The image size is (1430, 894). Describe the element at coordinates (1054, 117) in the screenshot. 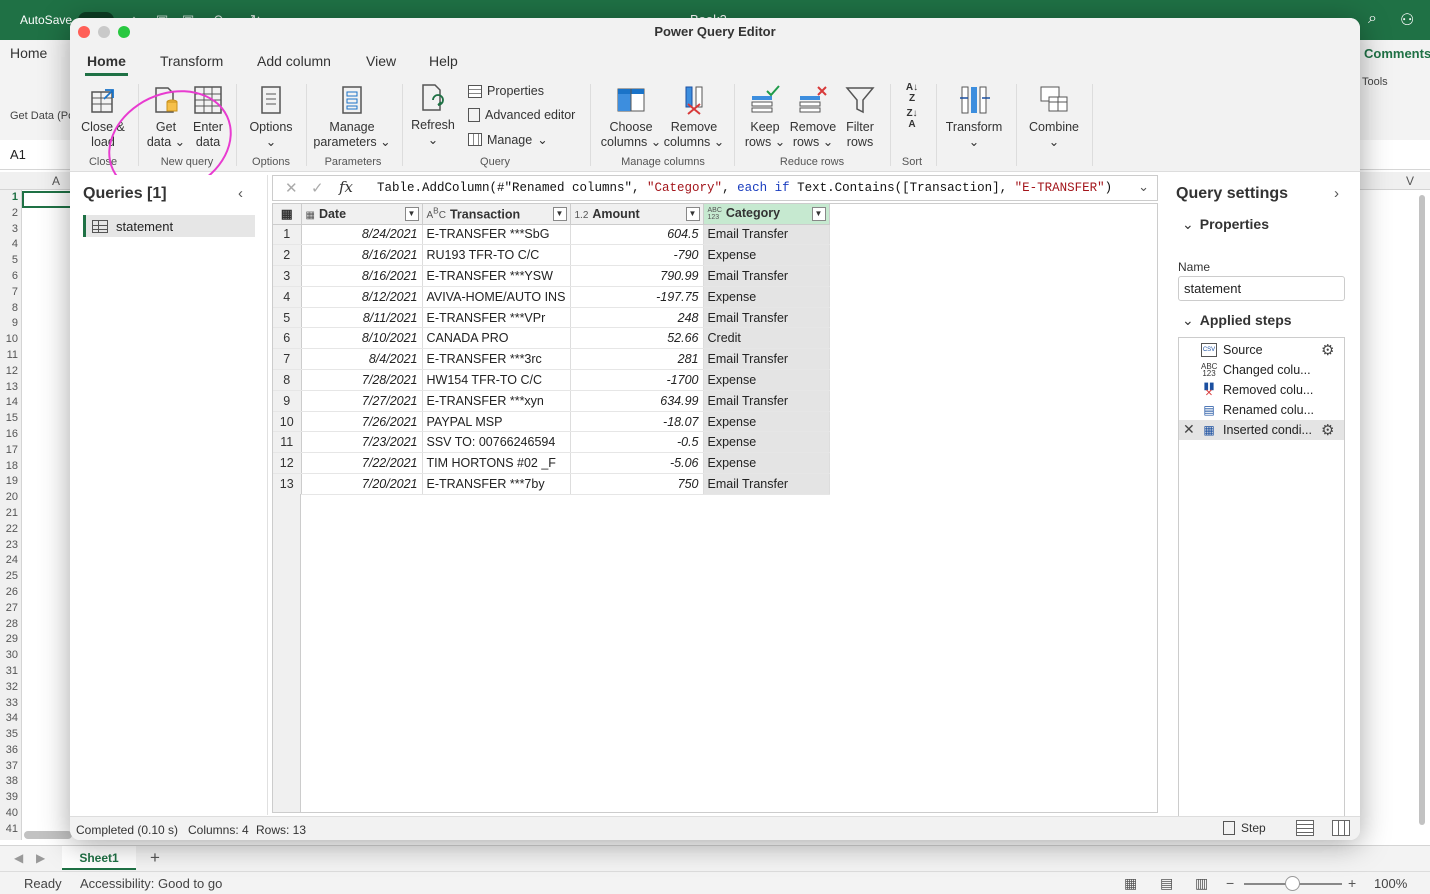

I see `combine-button: Combine ⌄` at that location.